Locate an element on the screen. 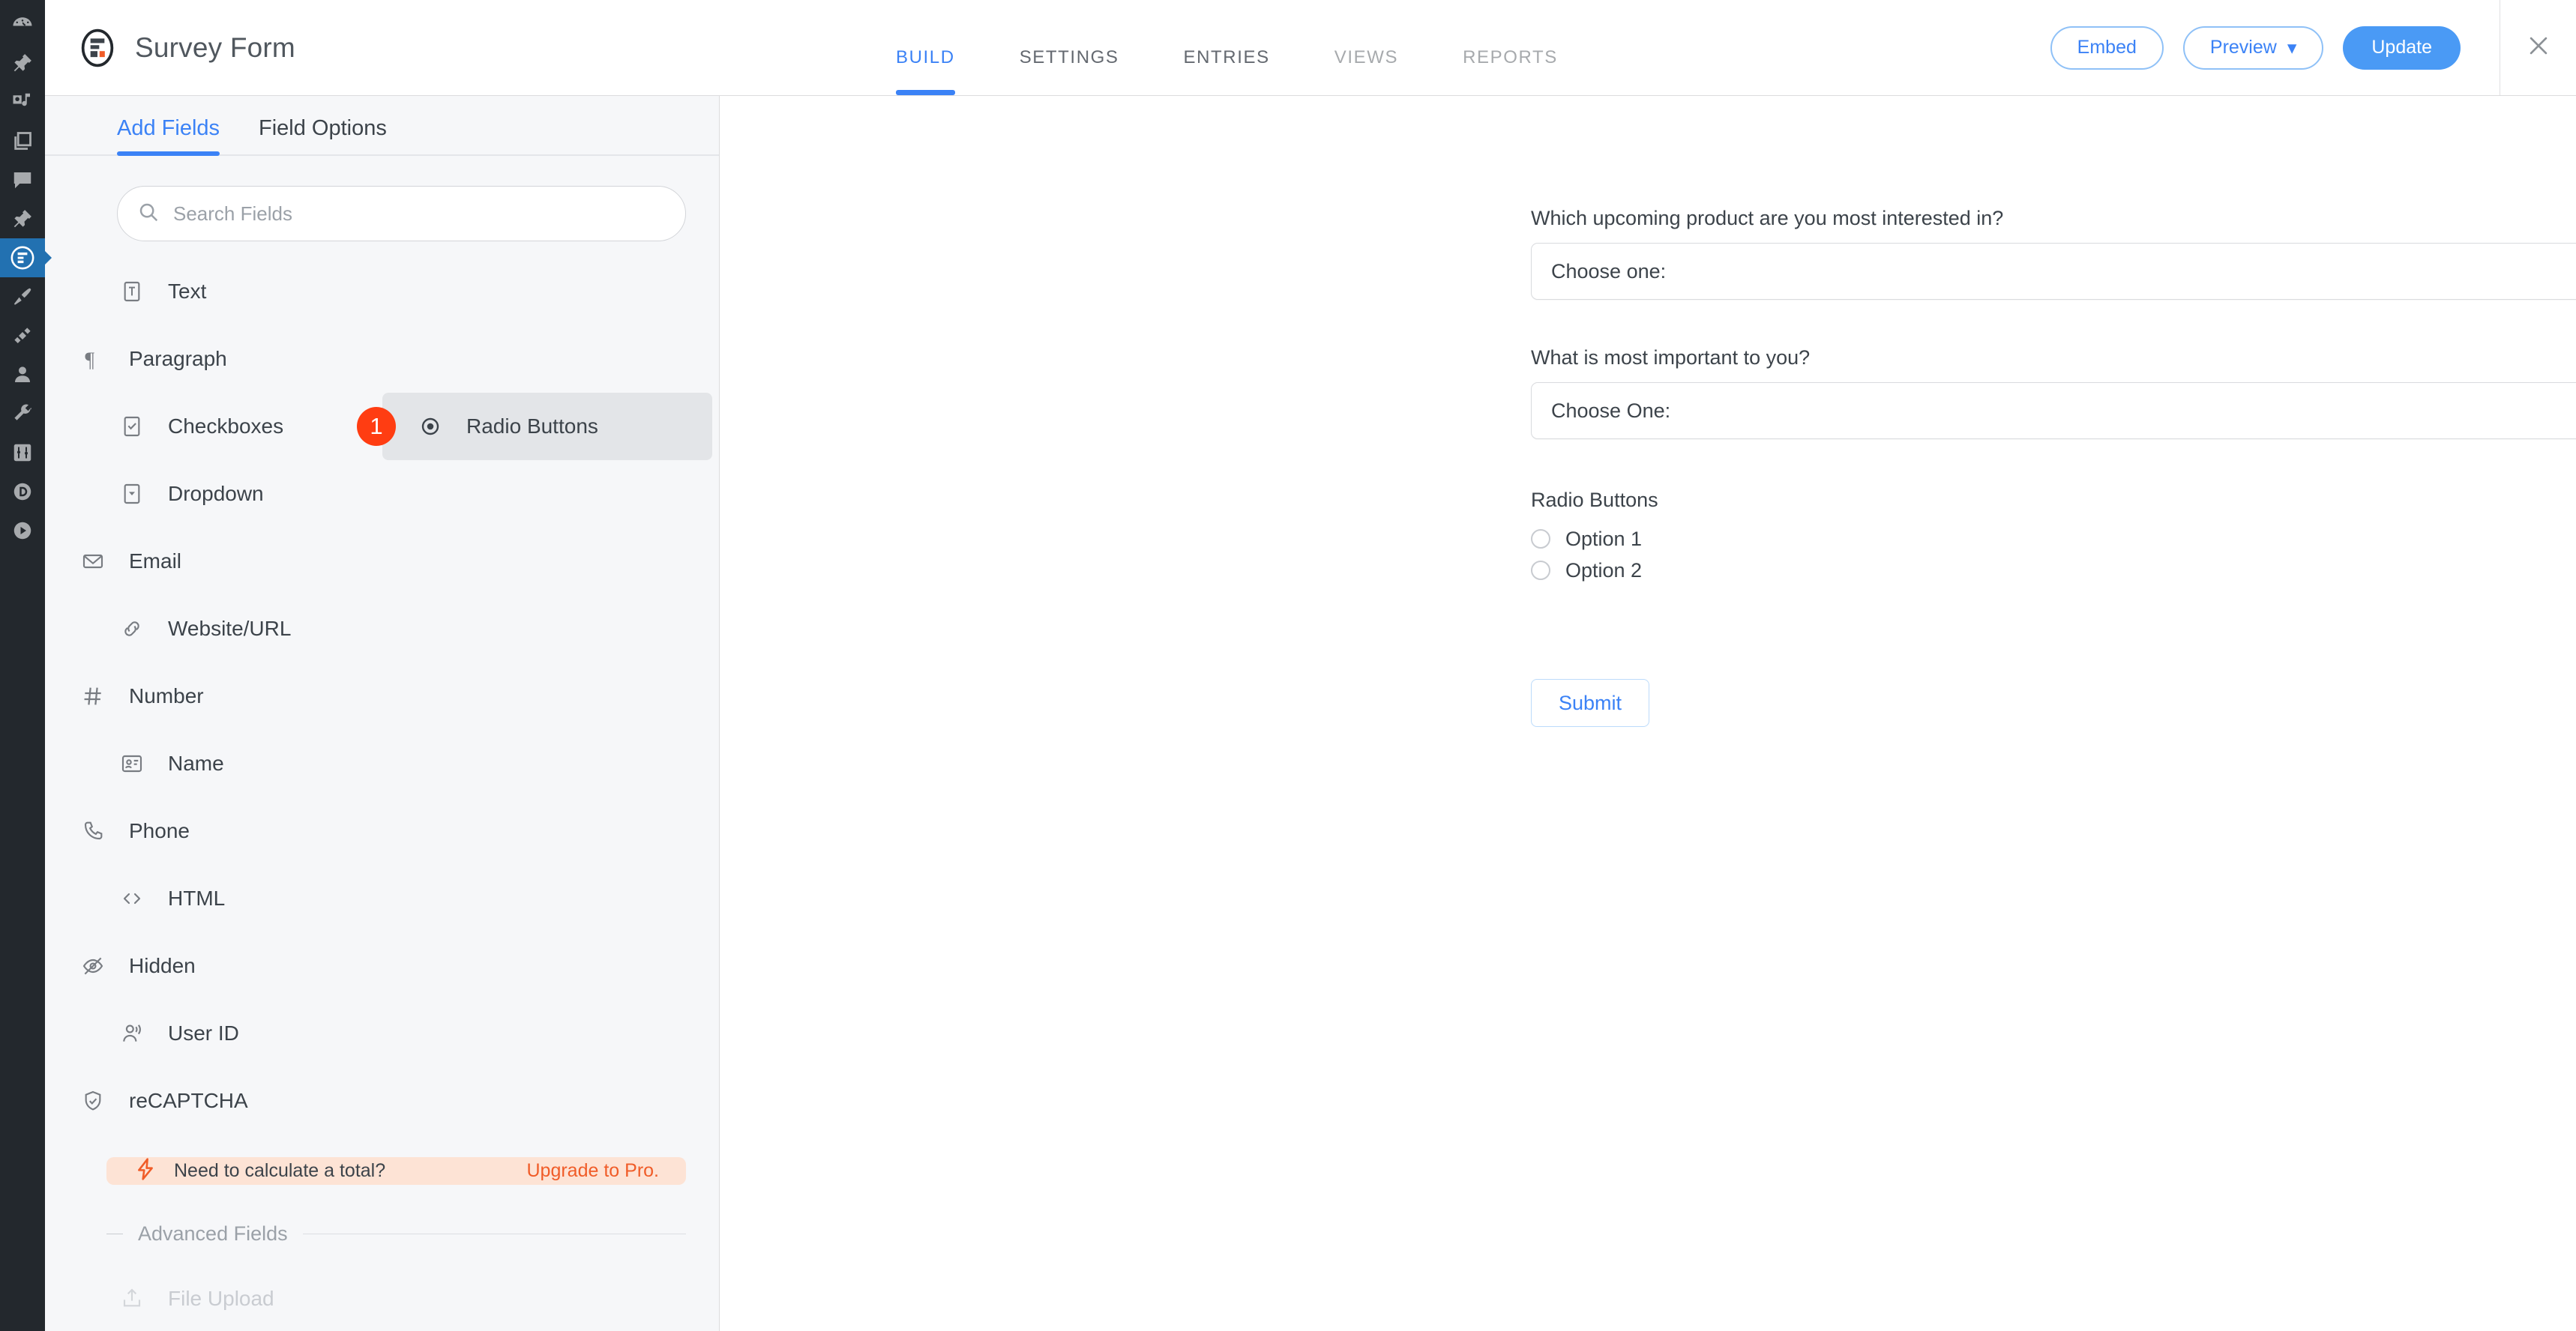 Image resolution: width=2576 pixels, height=1331 pixels. brush-icon is located at coordinates (23, 296).